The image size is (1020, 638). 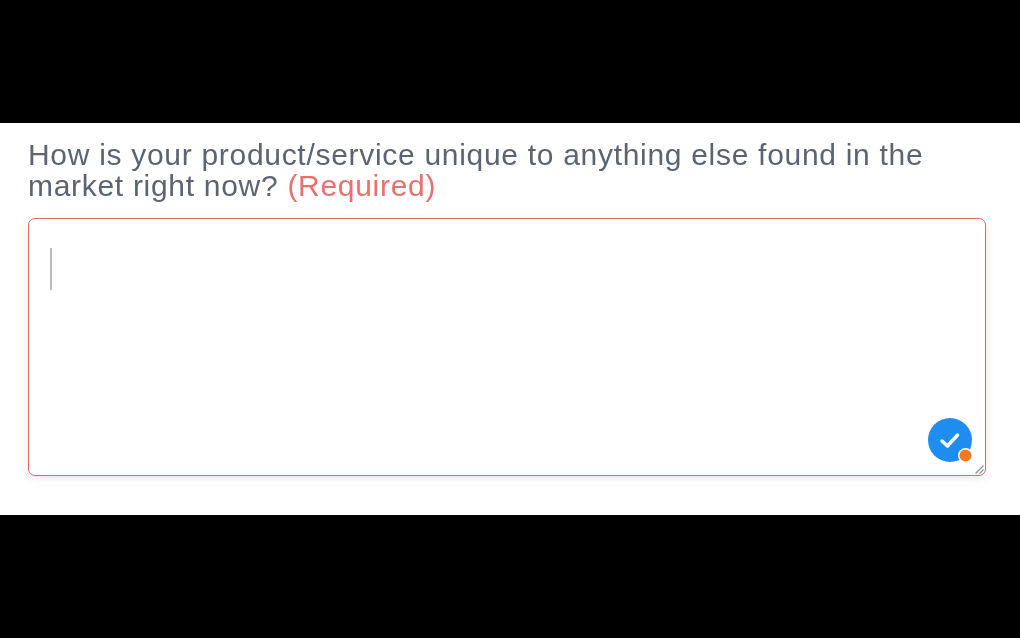 What do you see at coordinates (979, 469) in the screenshot?
I see `resize-handle-icon` at bounding box center [979, 469].